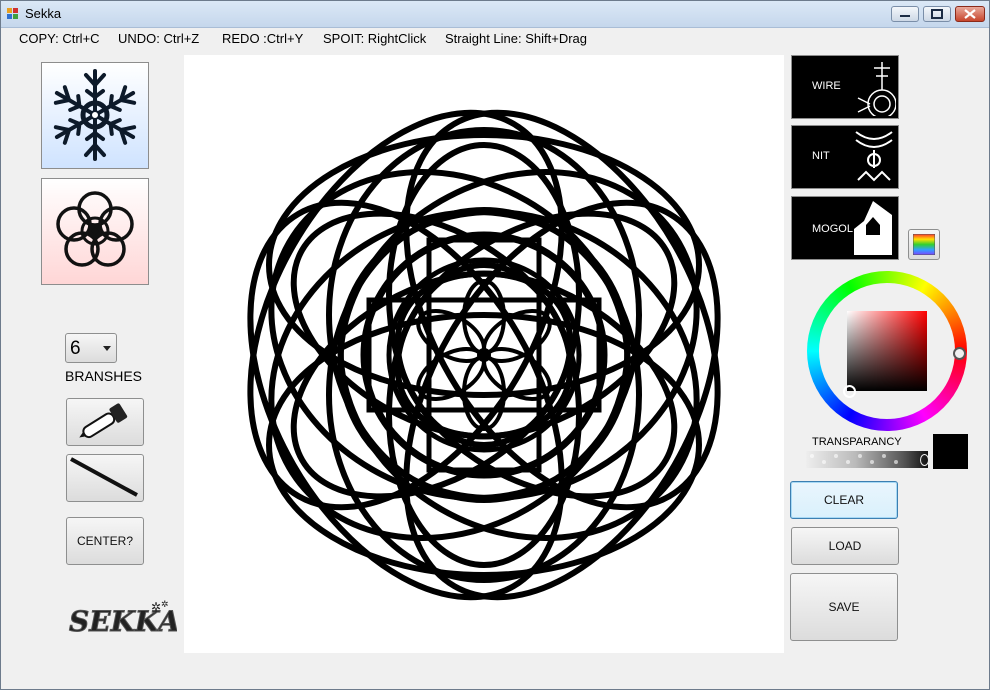  What do you see at coordinates (107, 348) in the screenshot?
I see `chevron-down-icon` at bounding box center [107, 348].